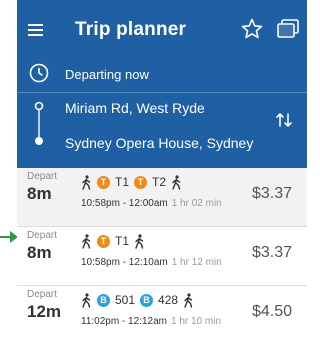 The height and width of the screenshot is (346, 320). What do you see at coordinates (107, 74) in the screenshot?
I see `departing-label: Departing now` at bounding box center [107, 74].